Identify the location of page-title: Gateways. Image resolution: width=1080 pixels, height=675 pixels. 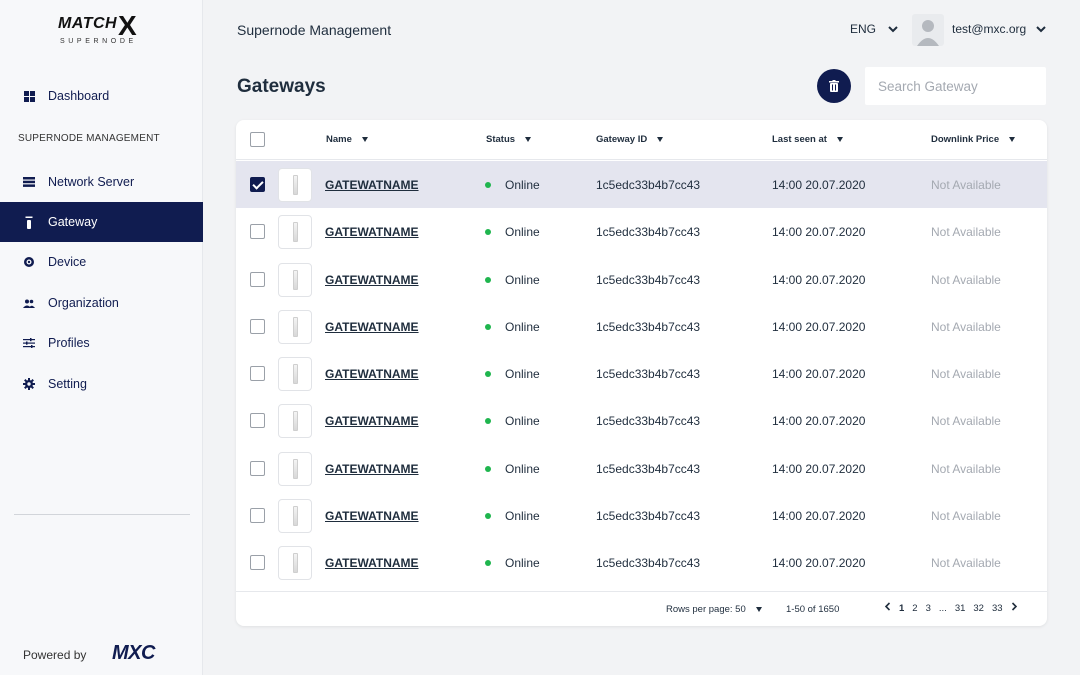
(281, 86).